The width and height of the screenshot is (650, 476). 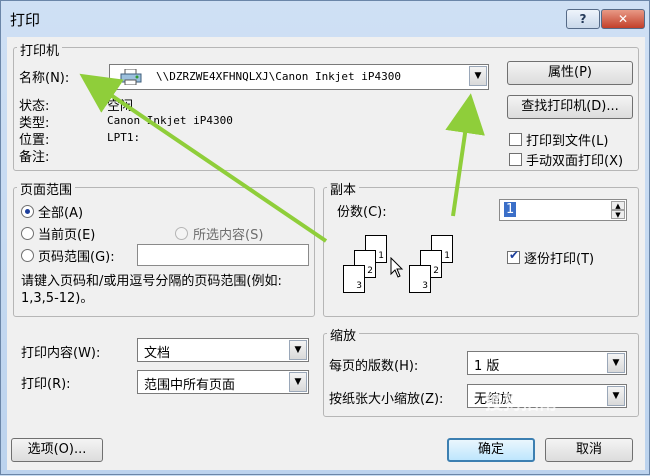 I want to click on location-value: LPT1:, so click(x=124, y=137).